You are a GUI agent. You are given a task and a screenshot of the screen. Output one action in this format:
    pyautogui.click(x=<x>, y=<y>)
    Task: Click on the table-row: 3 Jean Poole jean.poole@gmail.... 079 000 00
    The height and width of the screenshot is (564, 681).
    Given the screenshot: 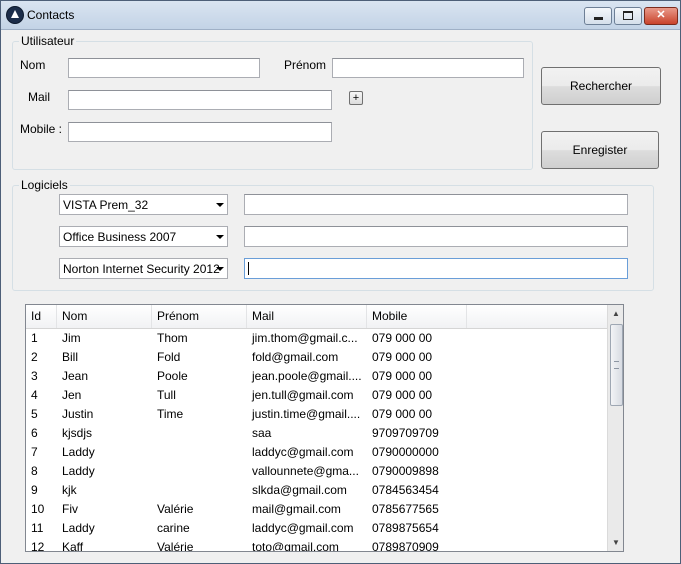 What is the action you would take?
    pyautogui.click(x=316, y=376)
    